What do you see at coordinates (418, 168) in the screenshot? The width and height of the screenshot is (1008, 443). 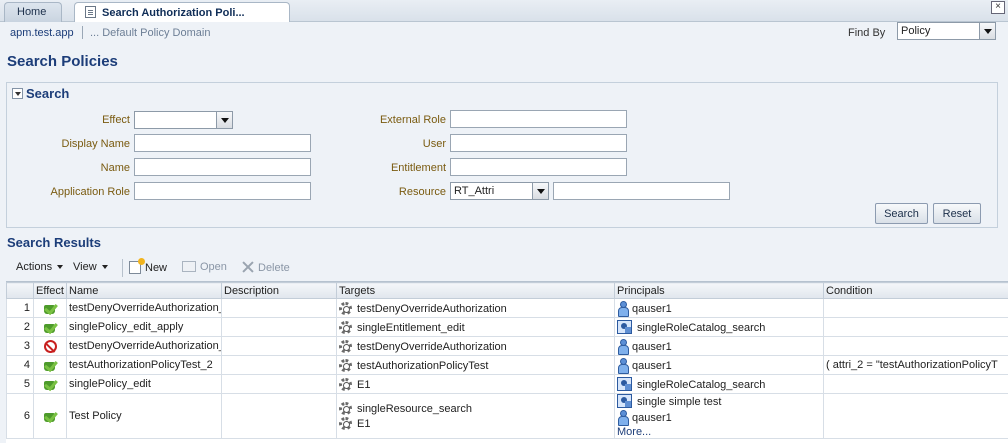 I see `entitlement-label: Entitlement` at bounding box center [418, 168].